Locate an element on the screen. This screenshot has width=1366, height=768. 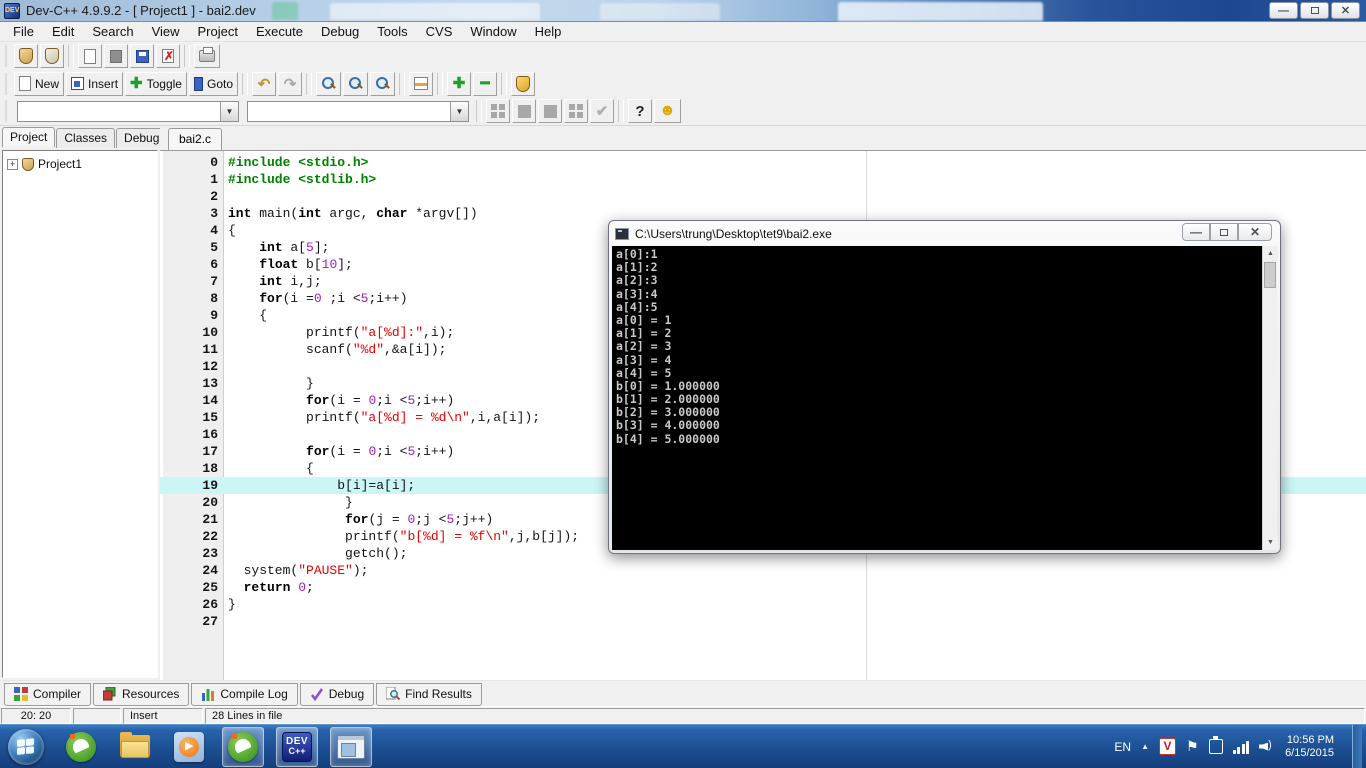
console-scrollbar: ▲ ▼ is located at coordinates (1270, 398).